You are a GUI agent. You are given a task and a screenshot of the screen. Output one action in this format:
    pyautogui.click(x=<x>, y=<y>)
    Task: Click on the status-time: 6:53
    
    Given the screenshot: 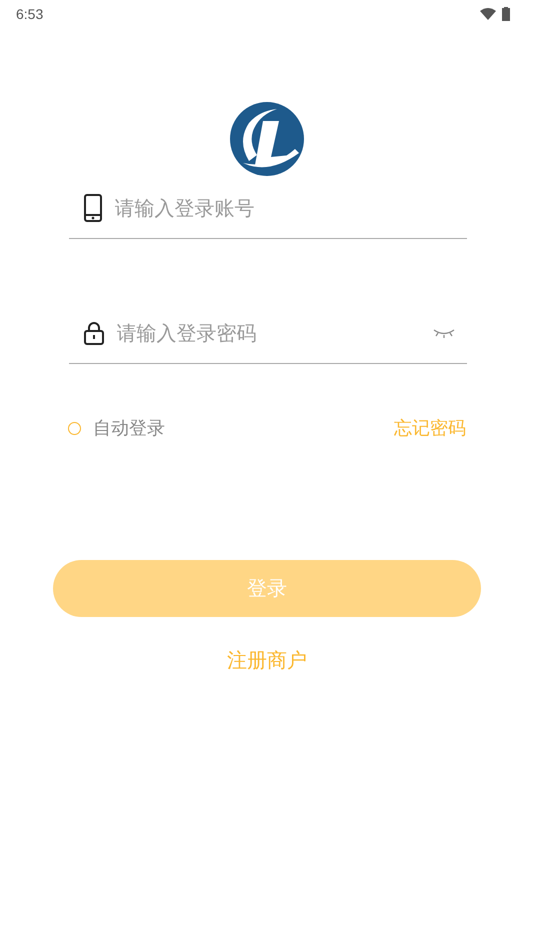 What is the action you would take?
    pyautogui.click(x=30, y=14)
    